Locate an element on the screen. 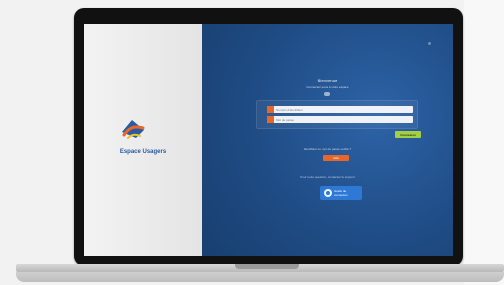  connection-guide-button: Guide de connexion is located at coordinates (341, 193).